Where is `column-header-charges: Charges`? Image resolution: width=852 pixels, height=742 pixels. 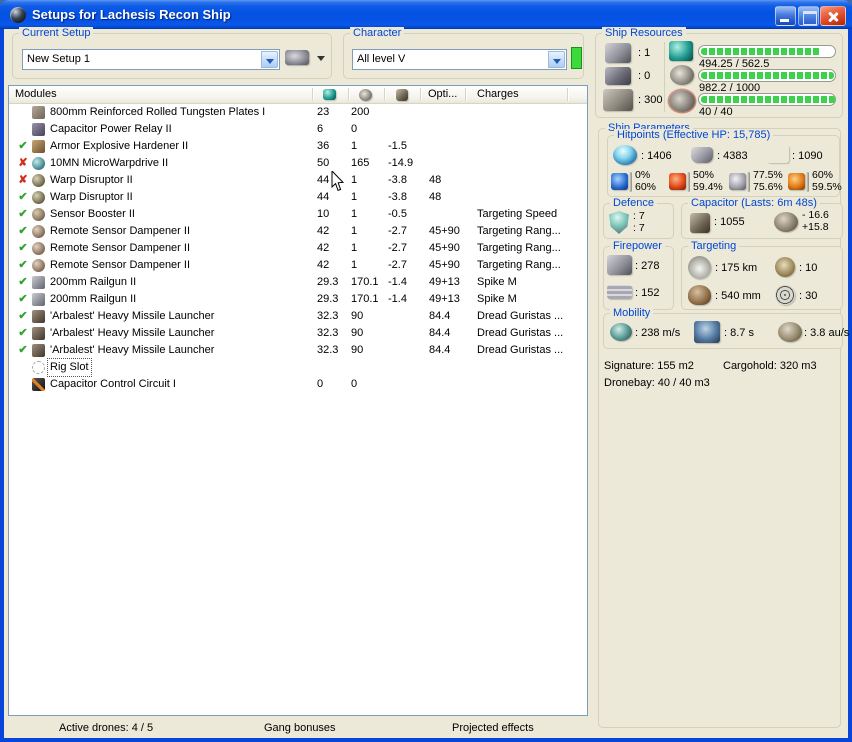
column-header-charges: Charges is located at coordinates (498, 94).